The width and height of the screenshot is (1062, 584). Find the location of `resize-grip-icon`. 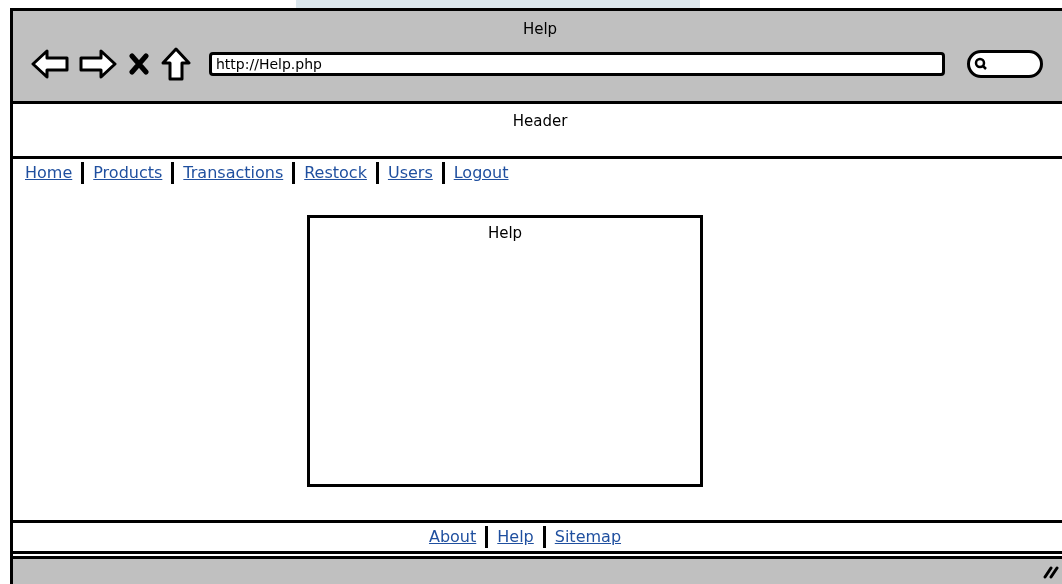

resize-grip-icon is located at coordinates (1051, 572).